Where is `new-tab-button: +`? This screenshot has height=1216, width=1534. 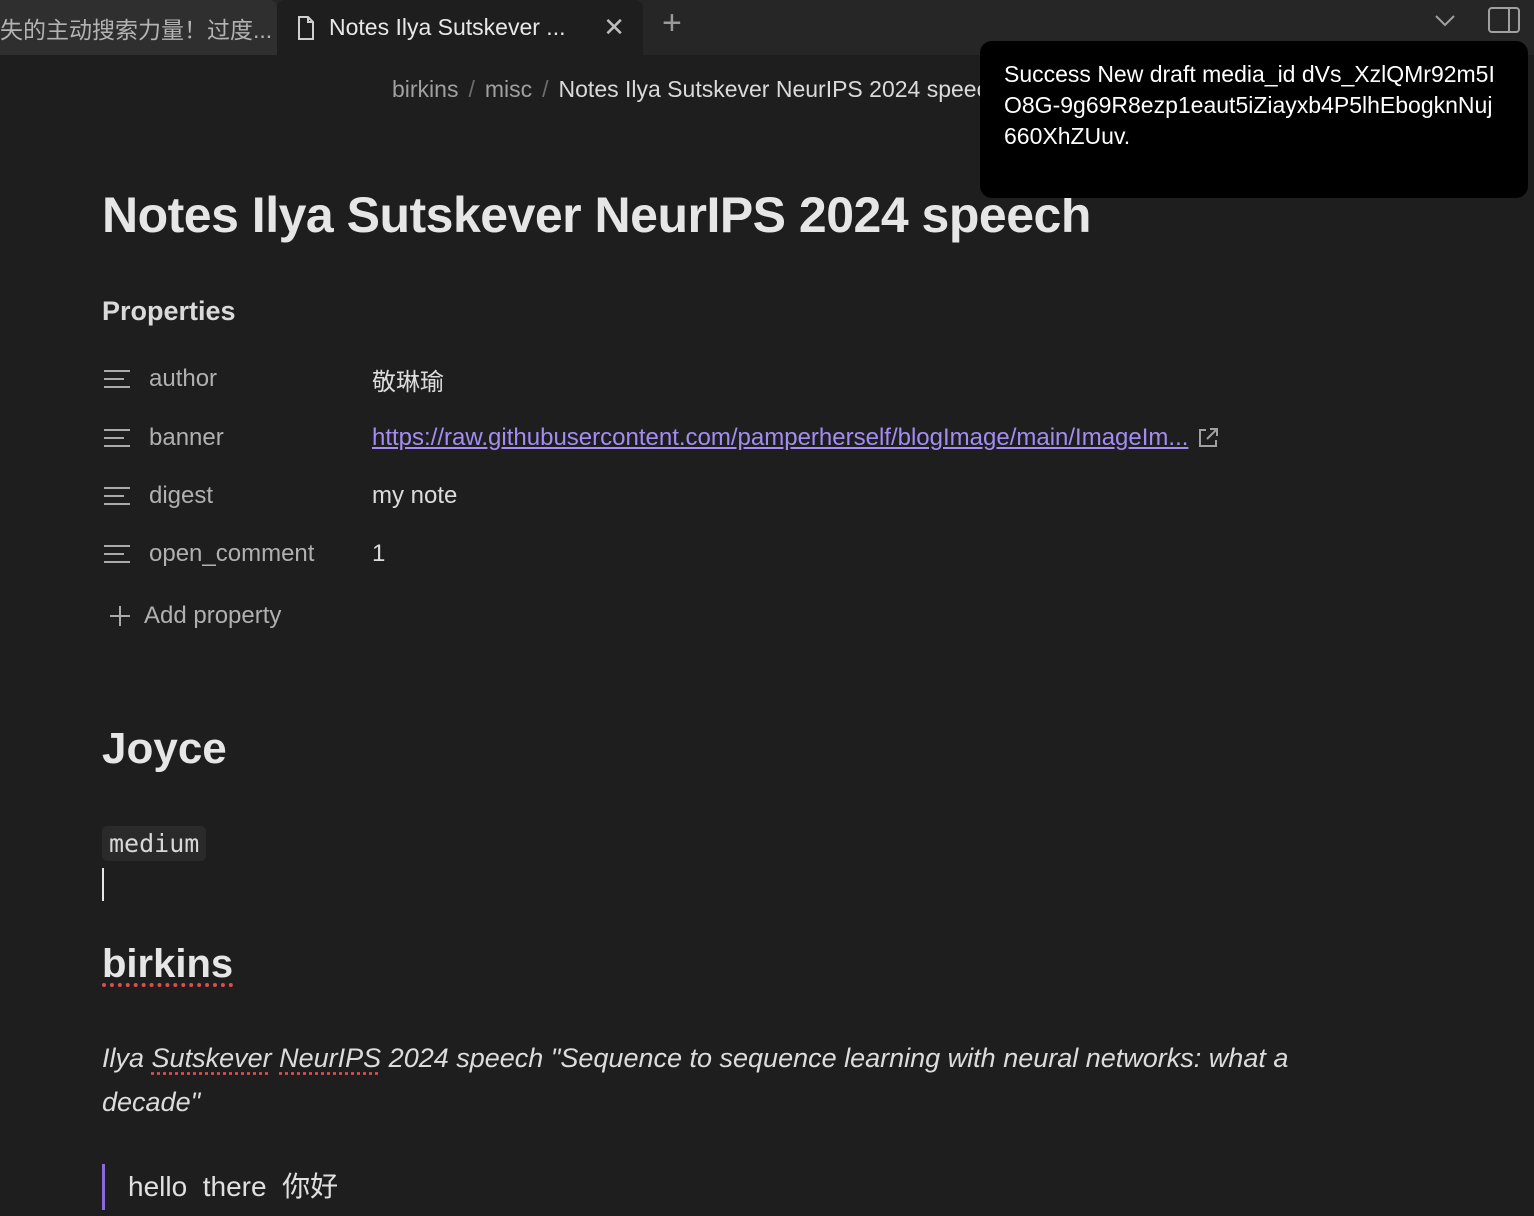 new-tab-button: + is located at coordinates (672, 23).